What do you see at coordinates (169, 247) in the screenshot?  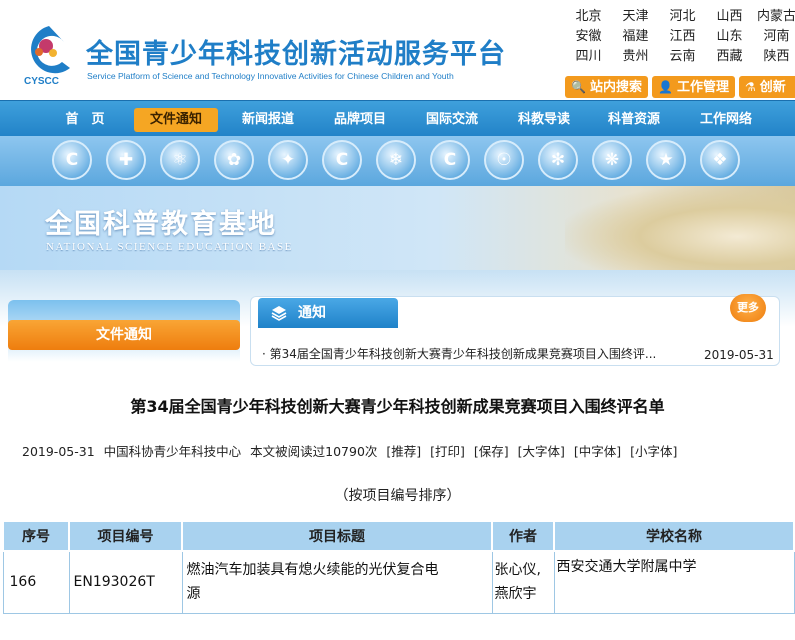 I see `banner-subtitle: NATIONAL SCIENCE EDUCATION BASE` at bounding box center [169, 247].